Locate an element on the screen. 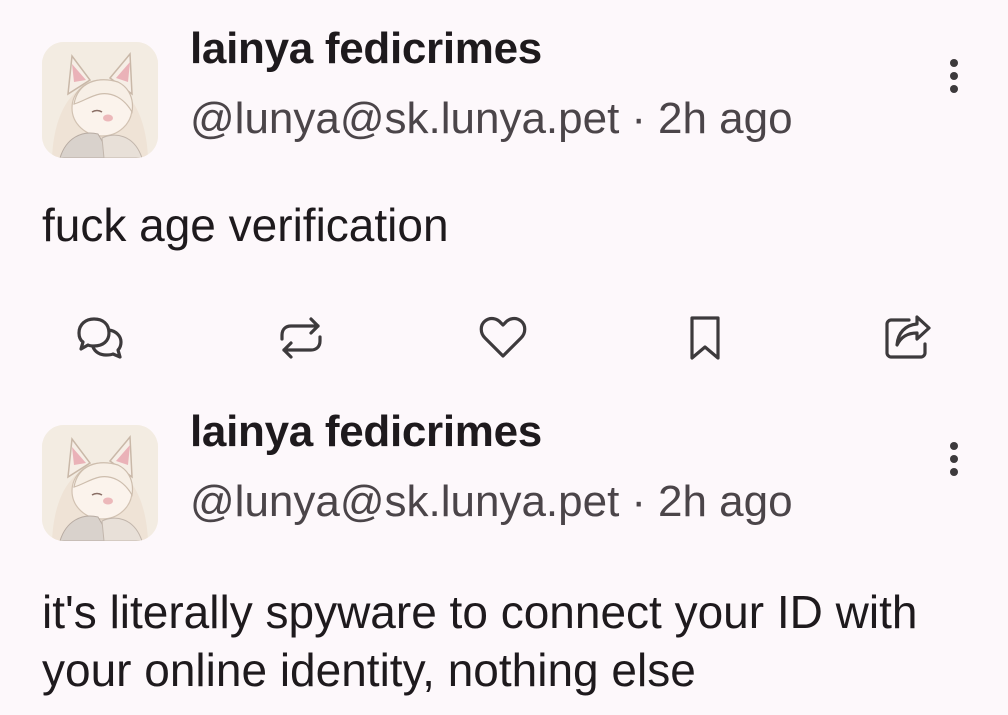 This screenshot has height=715, width=1008. share-button is located at coordinates (908, 338).